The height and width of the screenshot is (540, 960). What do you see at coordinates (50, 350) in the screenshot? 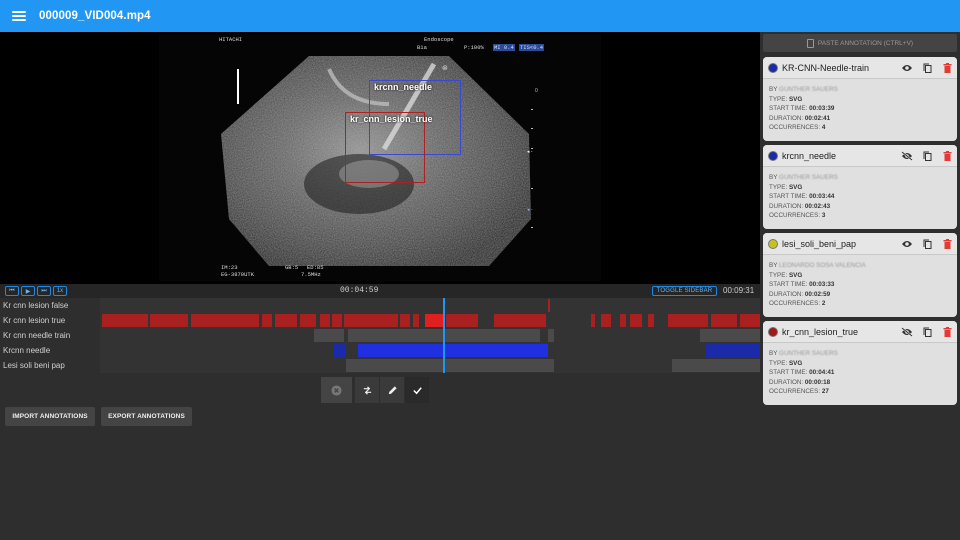
I see `track-label: Krcnn needle` at bounding box center [50, 350].